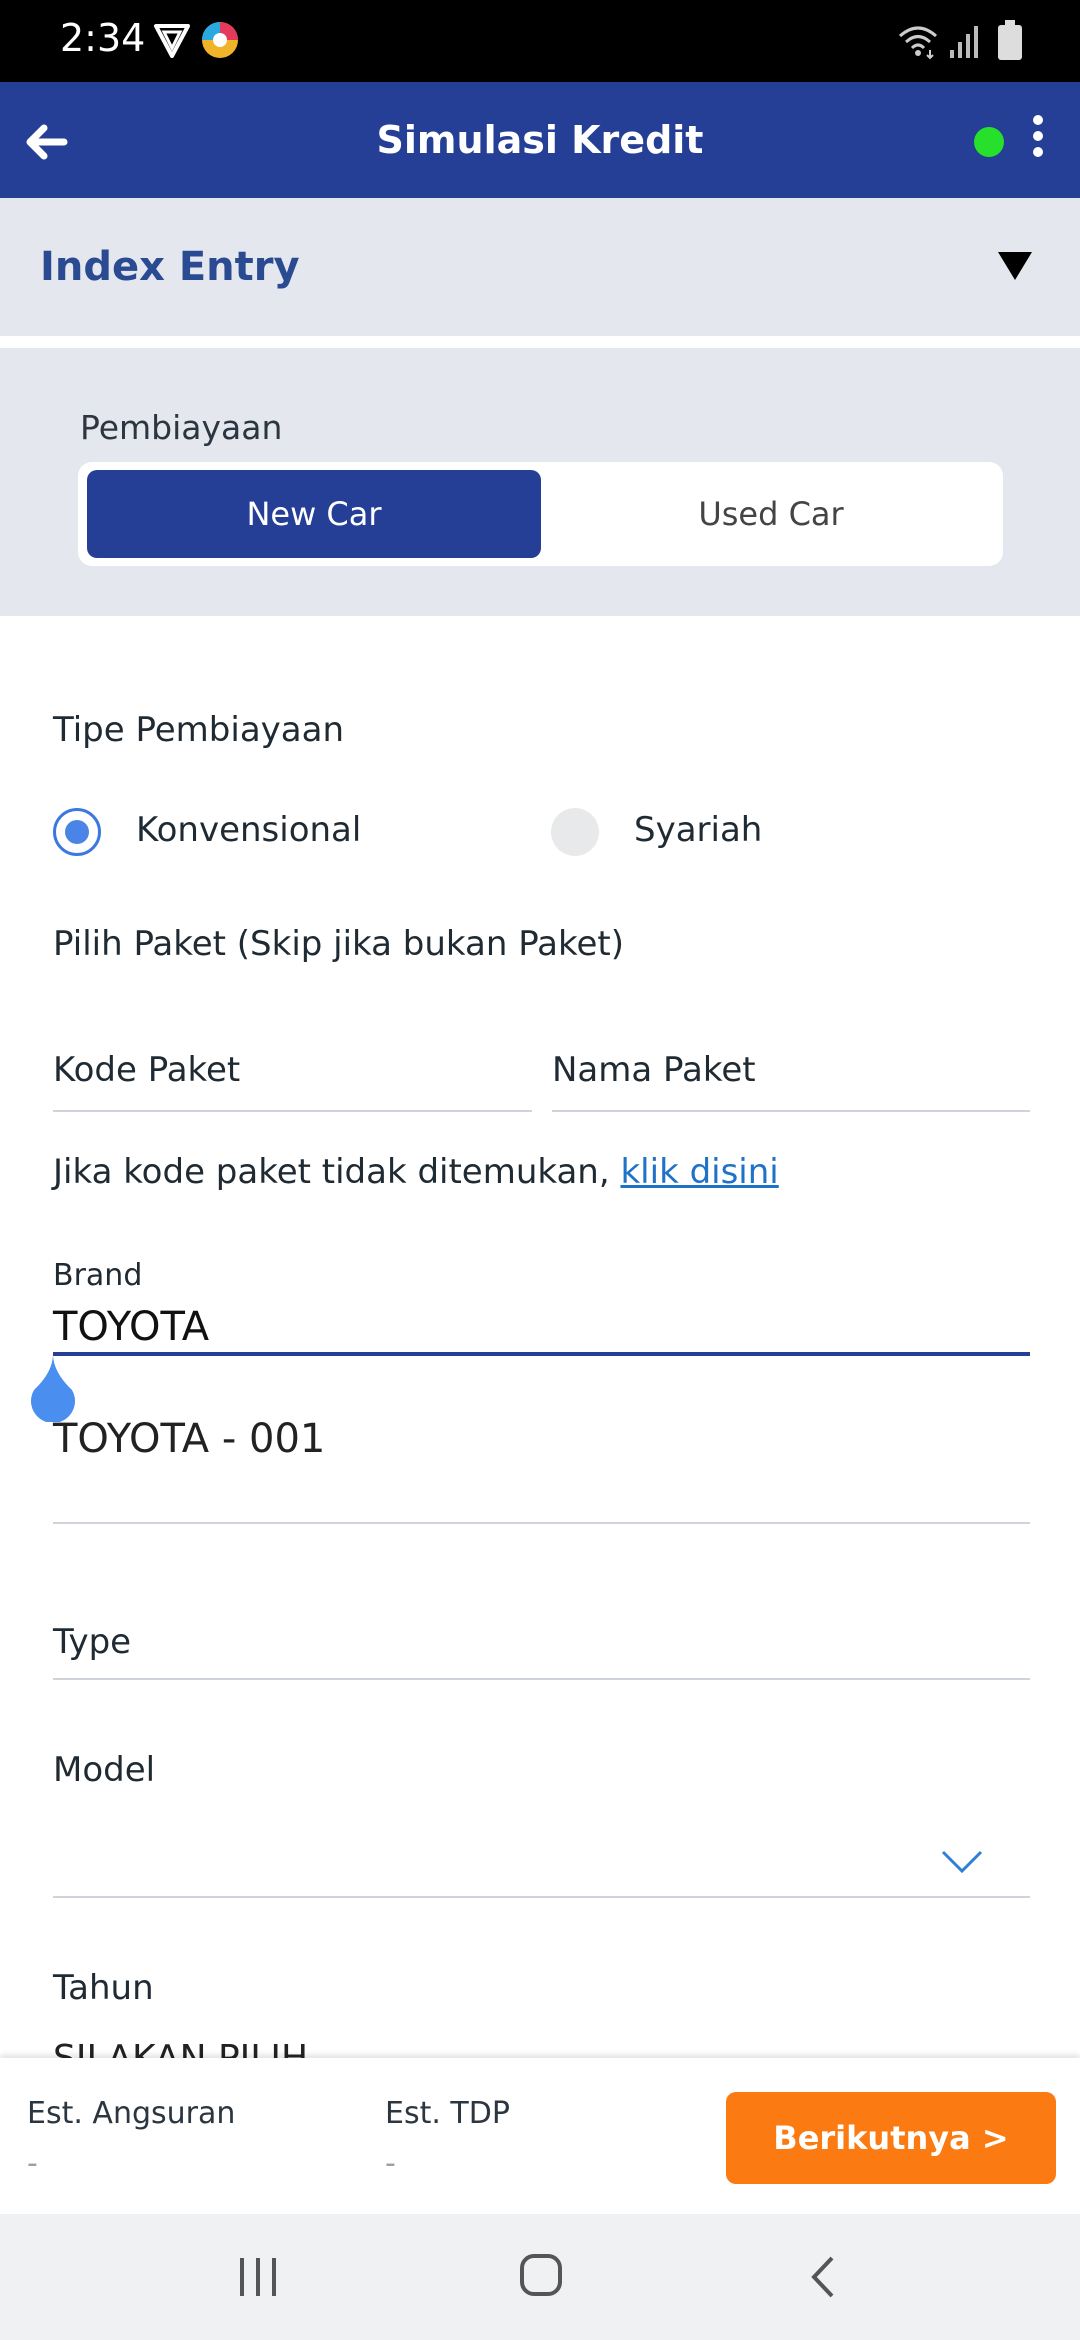  What do you see at coordinates (699, 1172) in the screenshot?
I see `klik-disini-link: klik disini` at bounding box center [699, 1172].